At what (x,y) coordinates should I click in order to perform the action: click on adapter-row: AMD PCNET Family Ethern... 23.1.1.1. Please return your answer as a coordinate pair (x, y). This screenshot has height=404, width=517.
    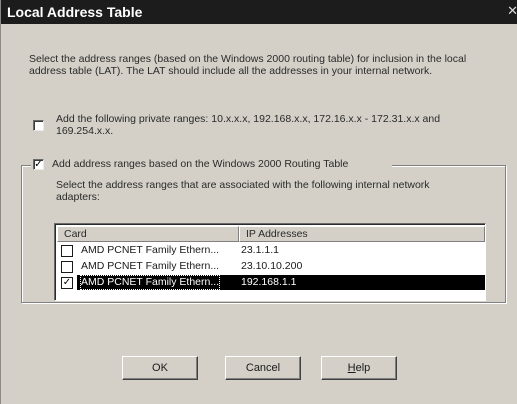
    Looking at the image, I should click on (271, 250).